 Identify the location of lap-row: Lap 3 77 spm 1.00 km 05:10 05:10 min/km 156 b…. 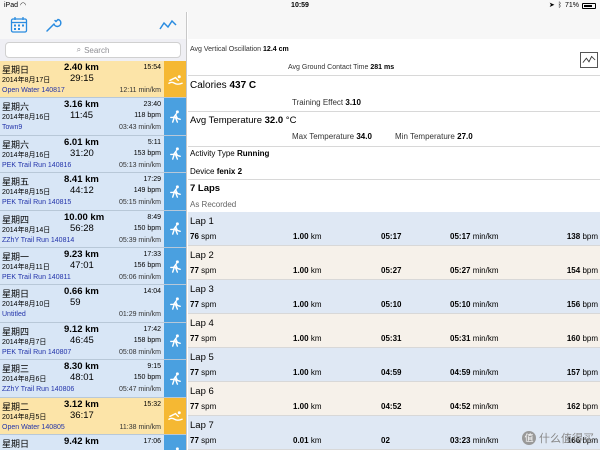
(394, 297).